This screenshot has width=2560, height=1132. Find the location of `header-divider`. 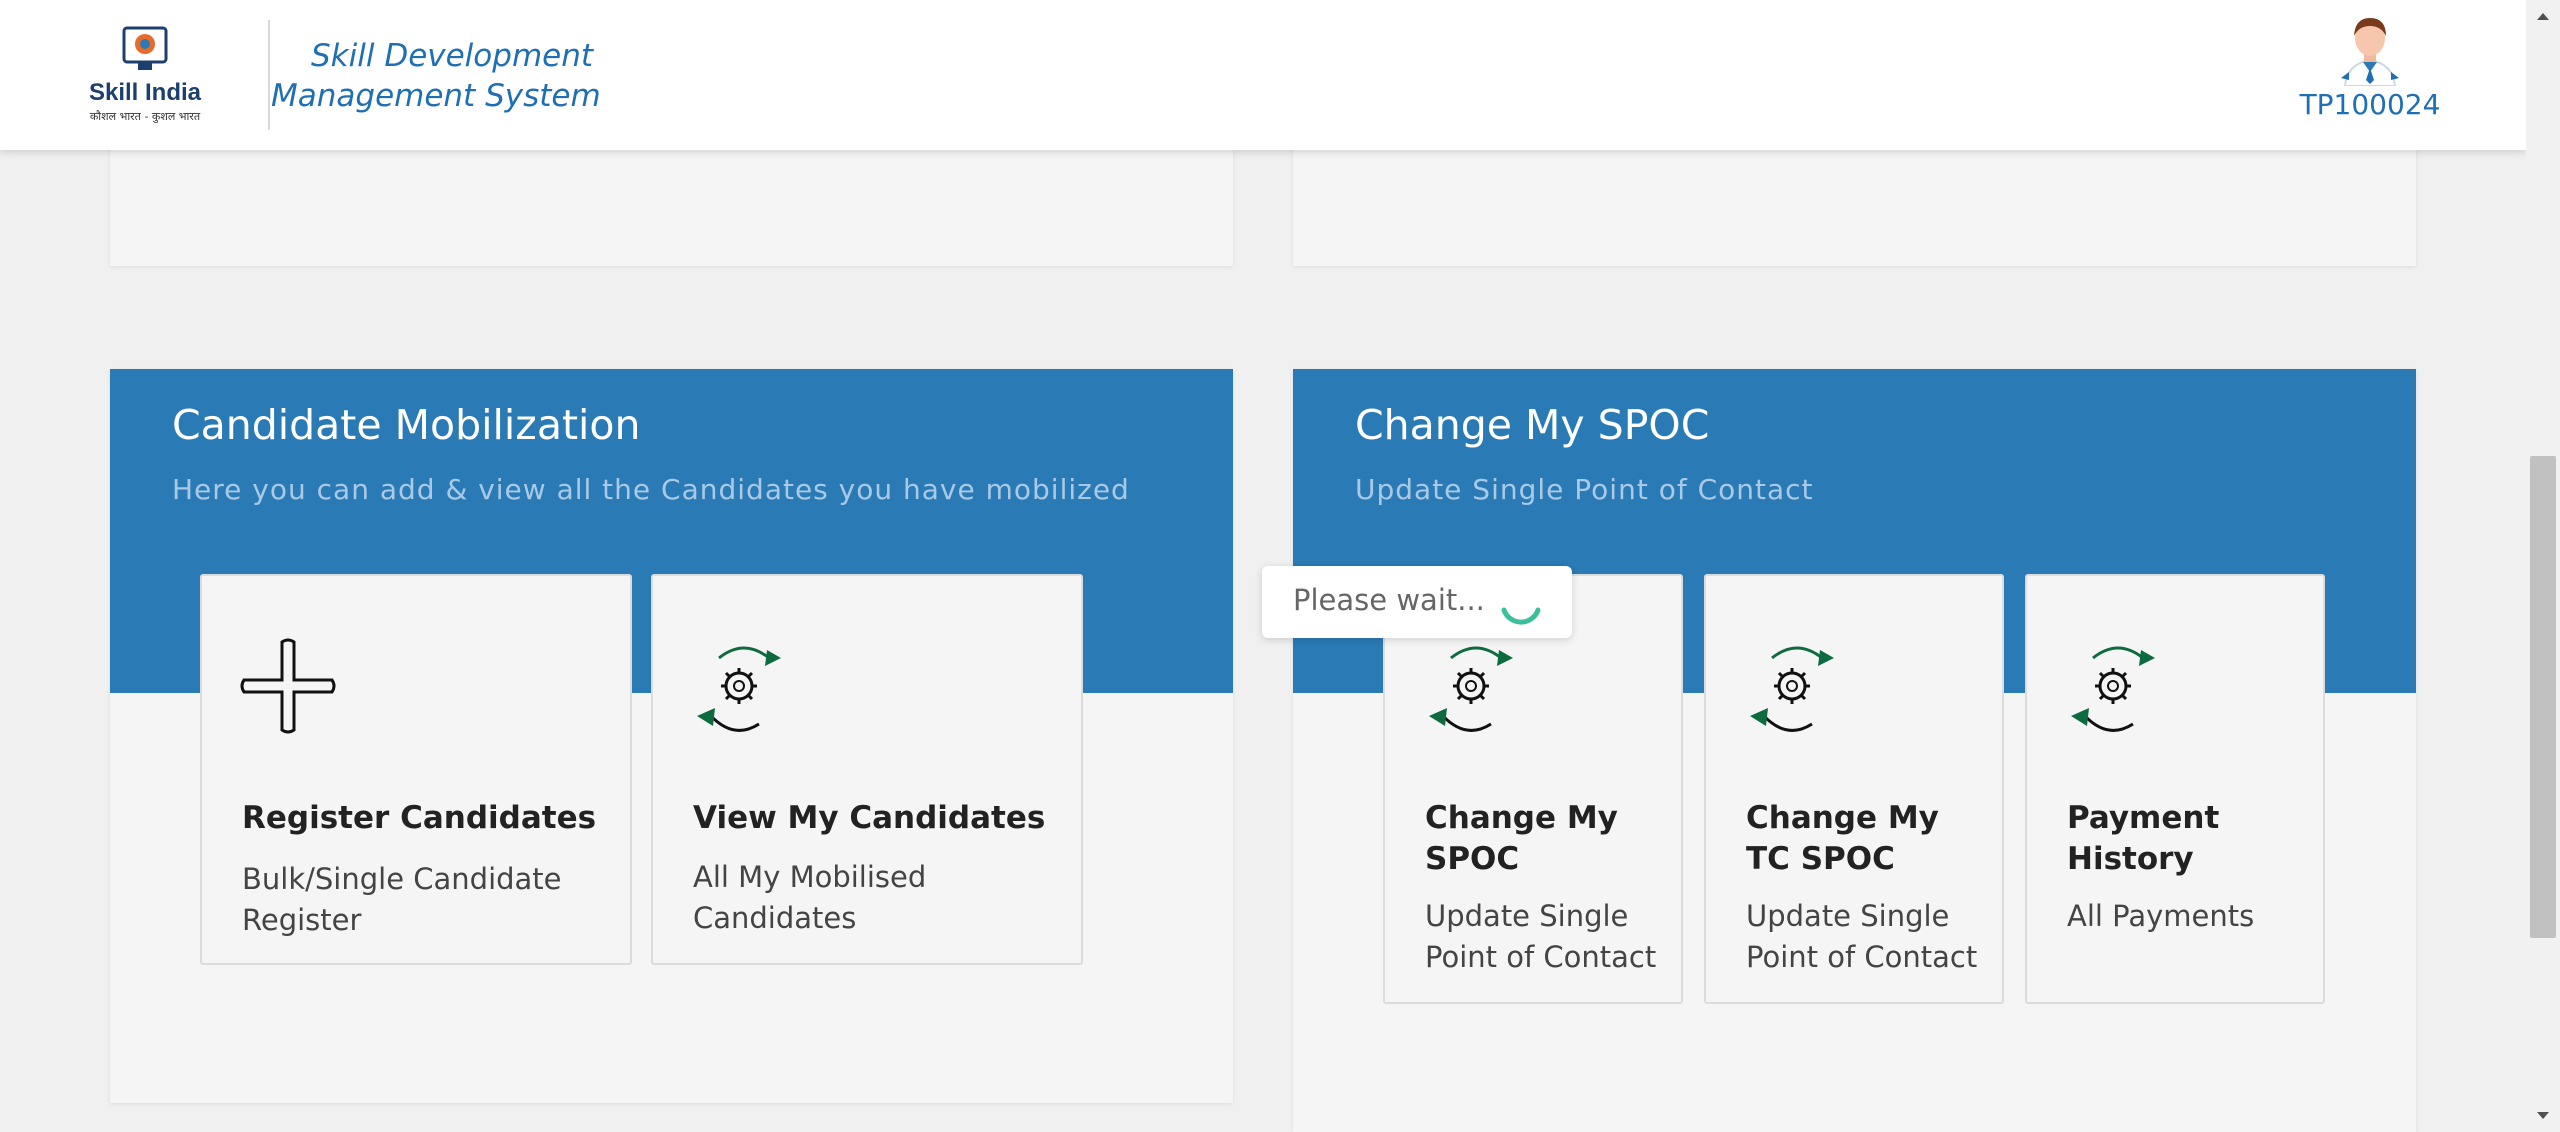

header-divider is located at coordinates (269, 75).